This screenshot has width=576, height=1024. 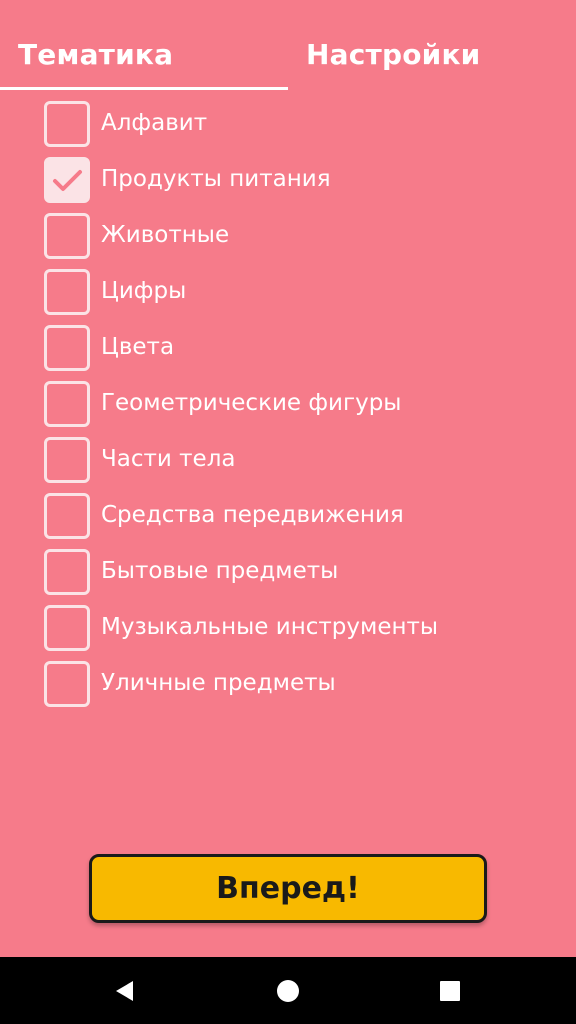 I want to click on topic-label: Музыкальные инструменты, so click(x=270, y=627).